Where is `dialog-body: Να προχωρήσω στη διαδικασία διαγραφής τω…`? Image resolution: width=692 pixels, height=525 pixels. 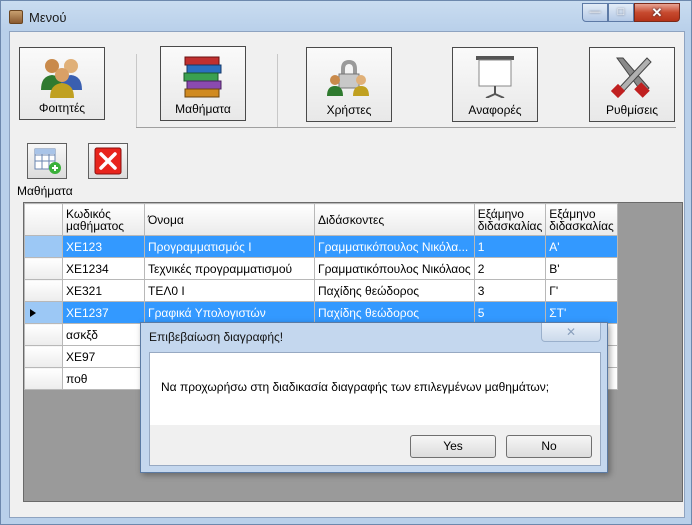 dialog-body: Να προχωρήσω στη διαδικασία διαγραφής τω… is located at coordinates (375, 409).